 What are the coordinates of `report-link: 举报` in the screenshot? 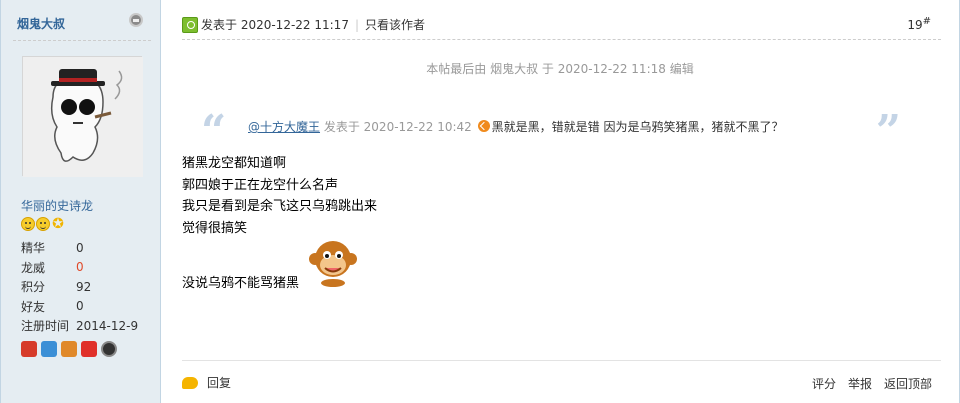 It's located at (860, 383).